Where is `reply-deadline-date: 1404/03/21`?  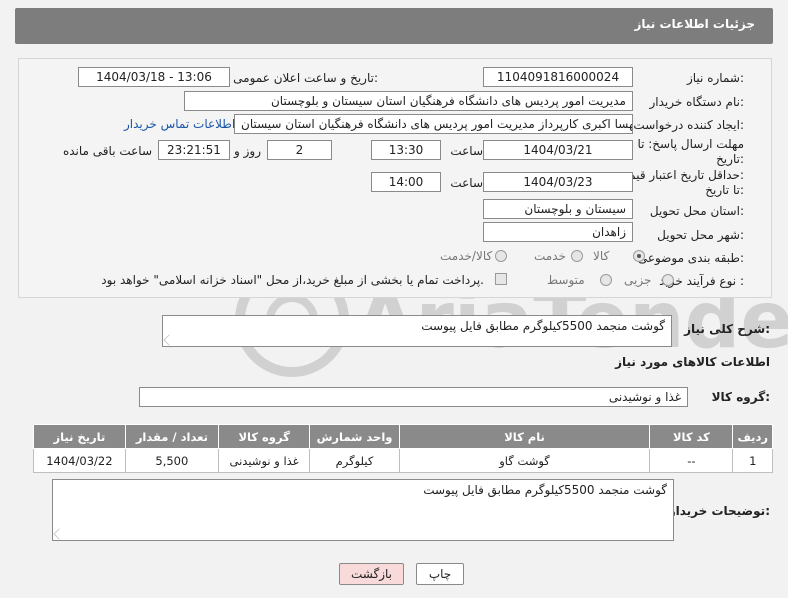
reply-deadline-date: 1404/03/21 is located at coordinates (558, 150).